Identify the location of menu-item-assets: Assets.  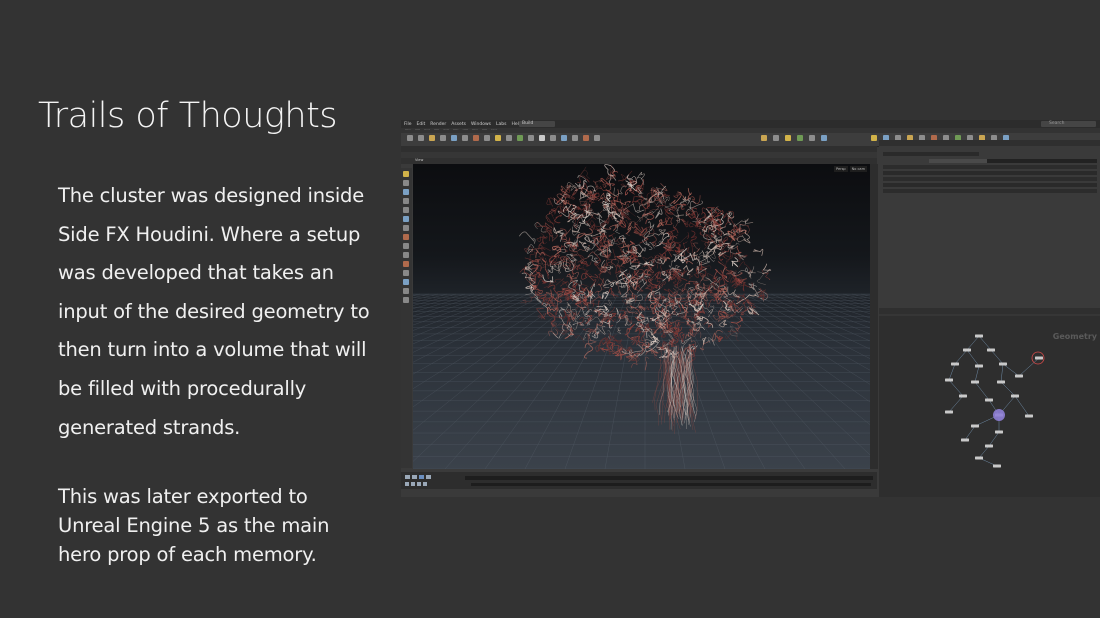
(458, 124).